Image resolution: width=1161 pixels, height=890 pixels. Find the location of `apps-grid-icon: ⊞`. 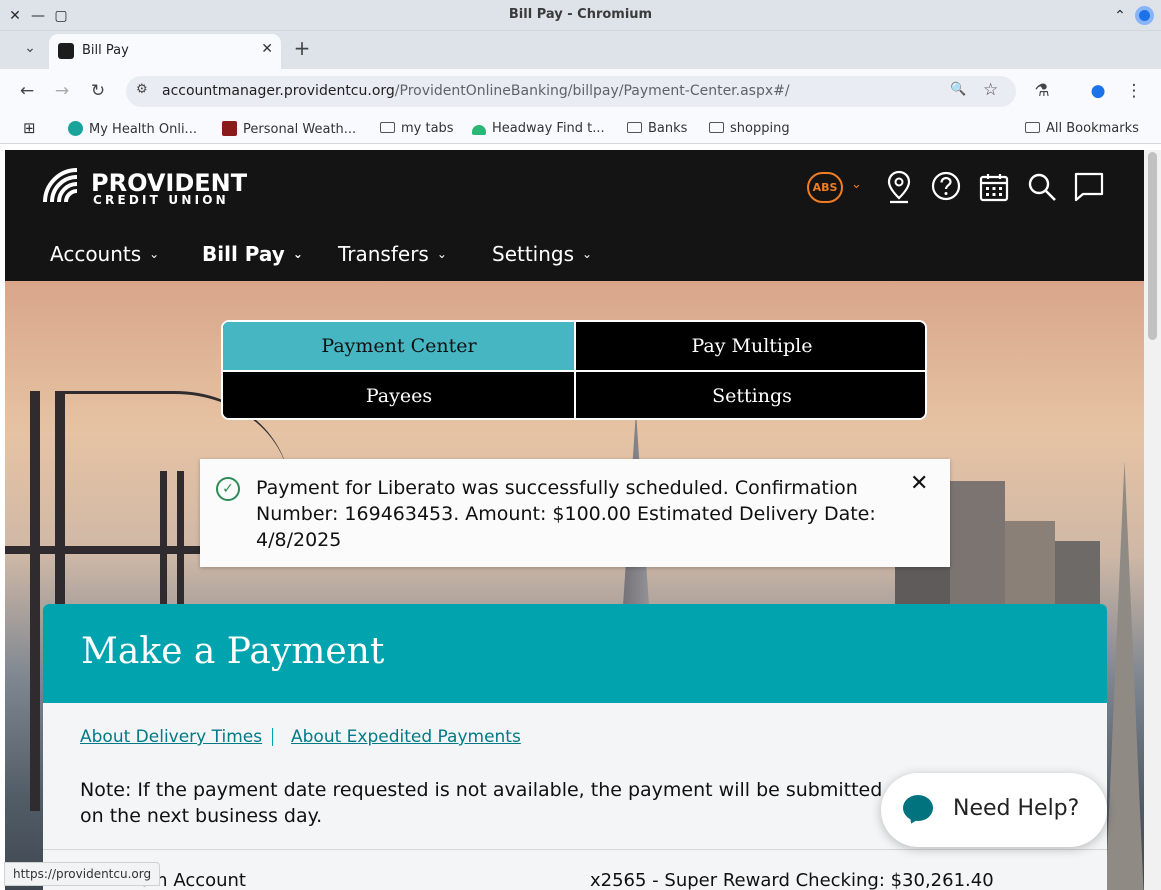

apps-grid-icon: ⊞ is located at coordinates (29, 128).